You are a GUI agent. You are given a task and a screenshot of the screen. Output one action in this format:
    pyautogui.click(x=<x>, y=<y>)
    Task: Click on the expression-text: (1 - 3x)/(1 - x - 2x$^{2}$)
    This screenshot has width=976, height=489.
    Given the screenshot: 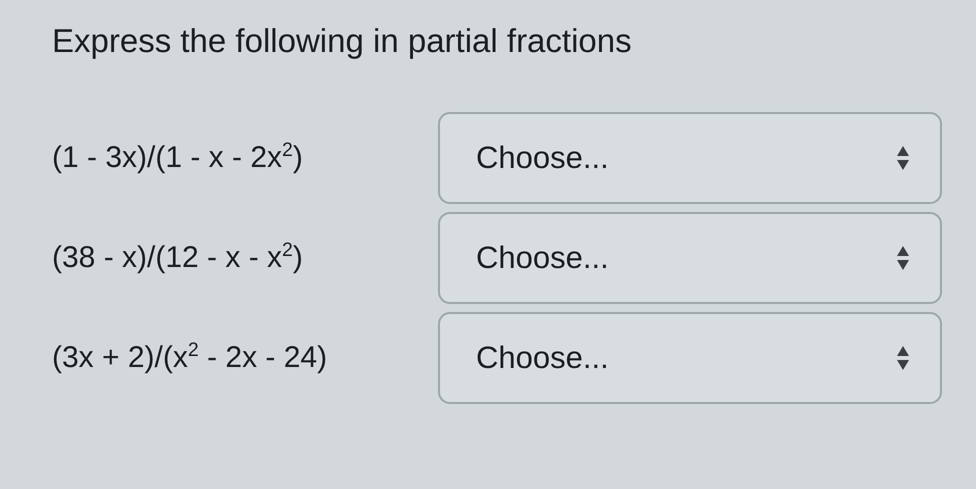 What is the action you would take?
    pyautogui.click(x=178, y=157)
    